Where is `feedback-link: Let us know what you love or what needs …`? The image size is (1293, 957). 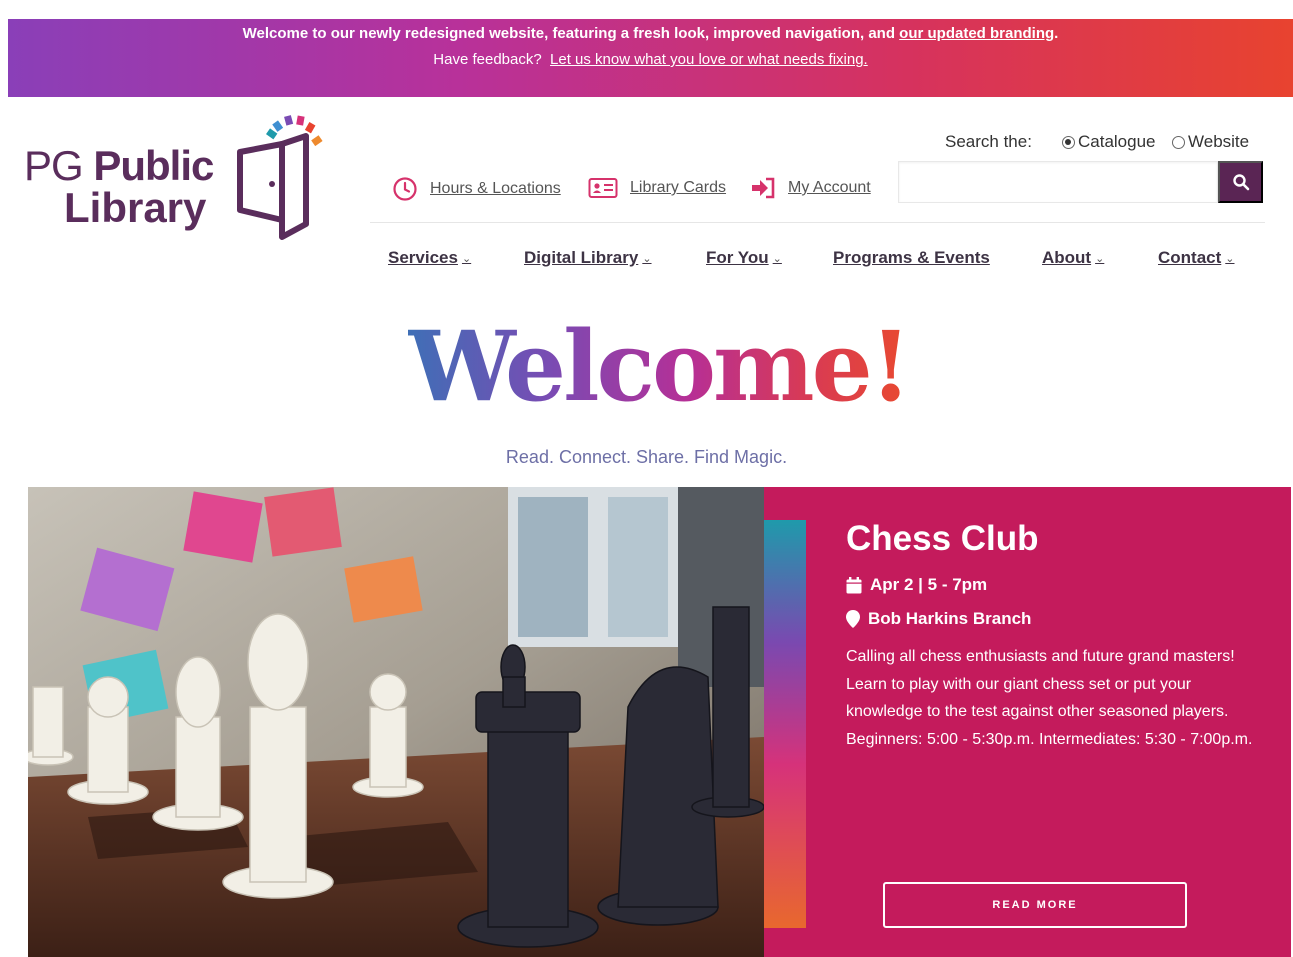
feedback-link: Let us know what you love or what needs … is located at coordinates (709, 59).